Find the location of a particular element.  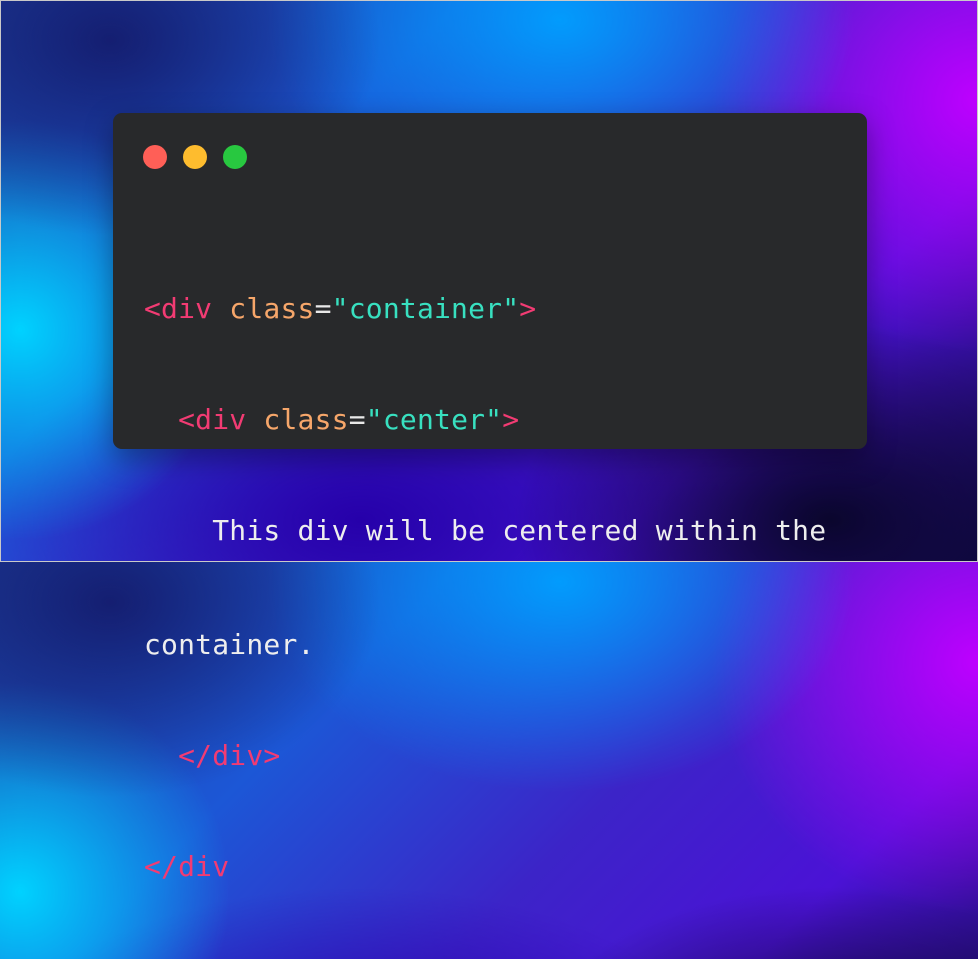

code-token-tag: </div> is located at coordinates (229, 755).